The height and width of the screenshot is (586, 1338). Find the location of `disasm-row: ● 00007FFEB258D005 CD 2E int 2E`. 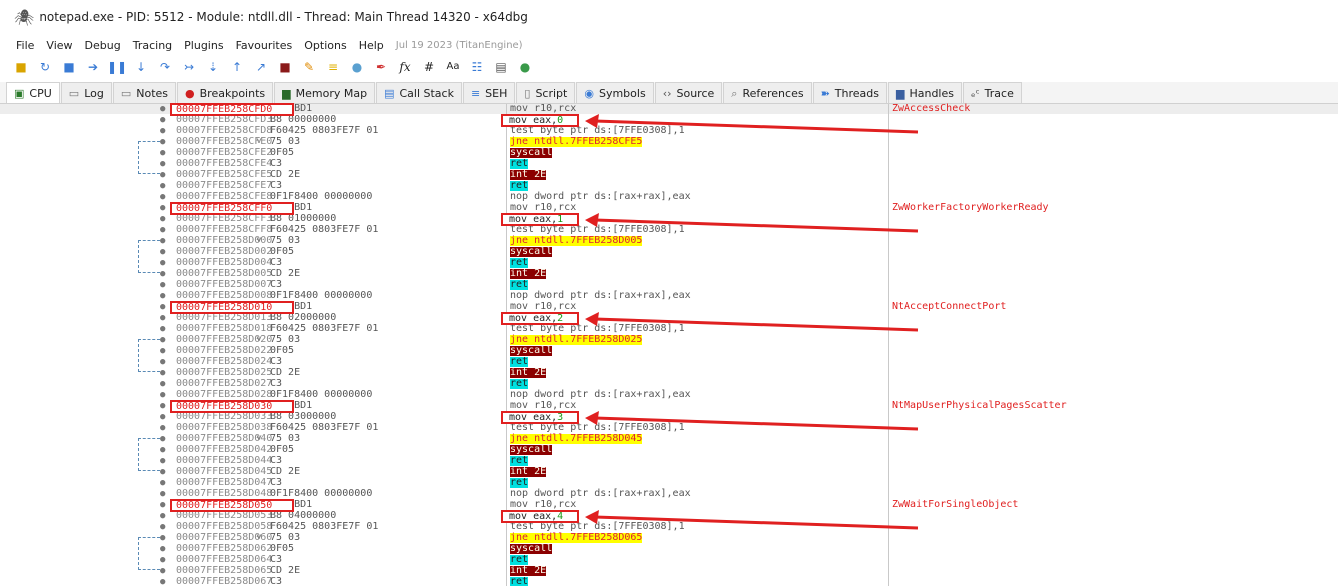

disasm-row: ● 00007FFEB258D005 CD 2E int 2E is located at coordinates (669, 273).